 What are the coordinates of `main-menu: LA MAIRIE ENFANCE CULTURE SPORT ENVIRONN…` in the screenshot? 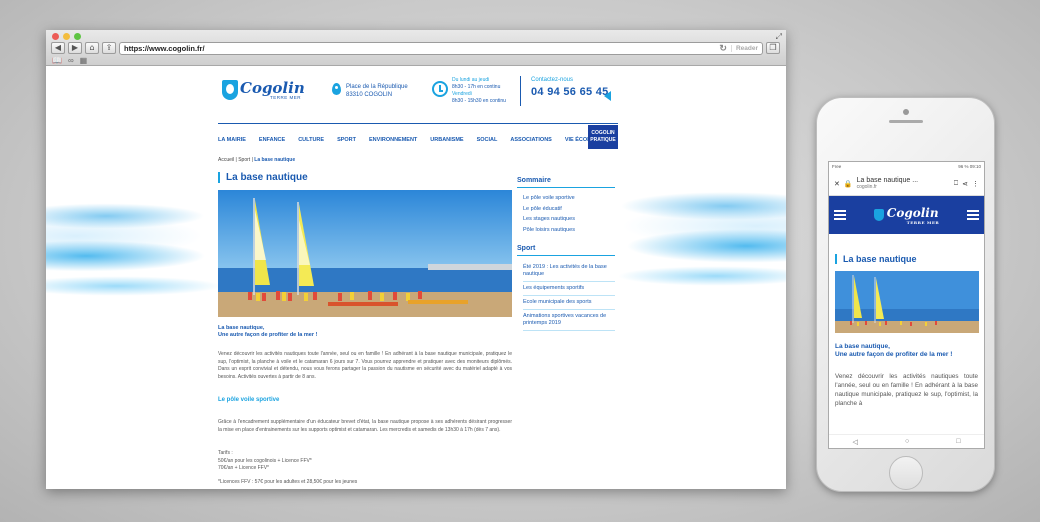 It's located at (418, 138).